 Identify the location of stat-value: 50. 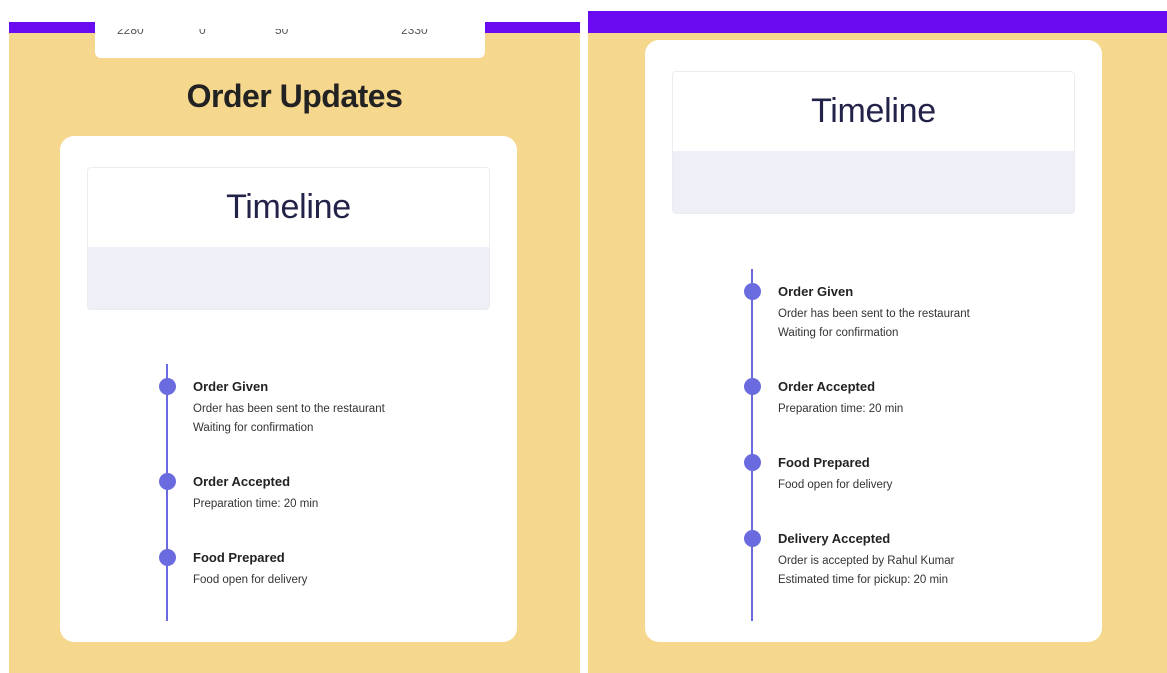
(282, 33).